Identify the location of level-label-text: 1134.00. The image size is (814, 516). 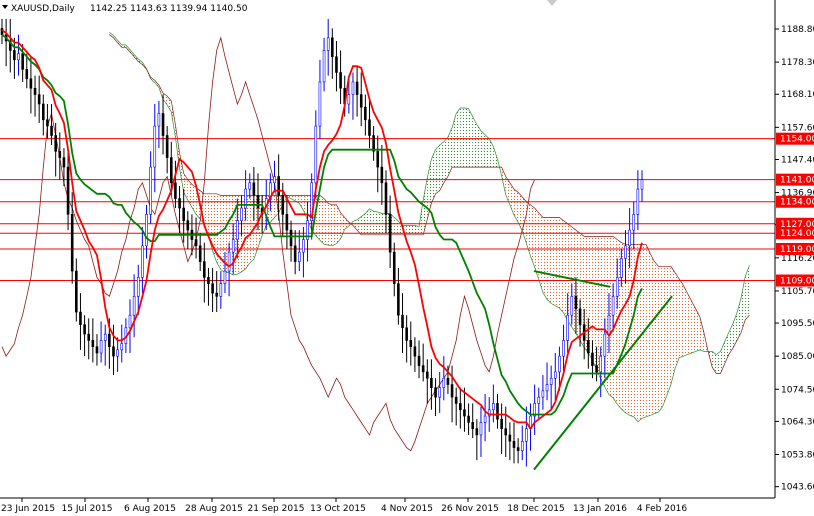
(797, 203).